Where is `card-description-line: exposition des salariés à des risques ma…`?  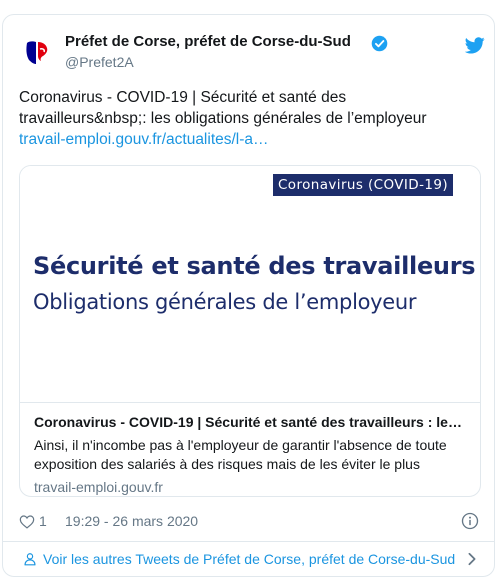
card-description-line: exposition des salariés à des risques ma… is located at coordinates (227, 464).